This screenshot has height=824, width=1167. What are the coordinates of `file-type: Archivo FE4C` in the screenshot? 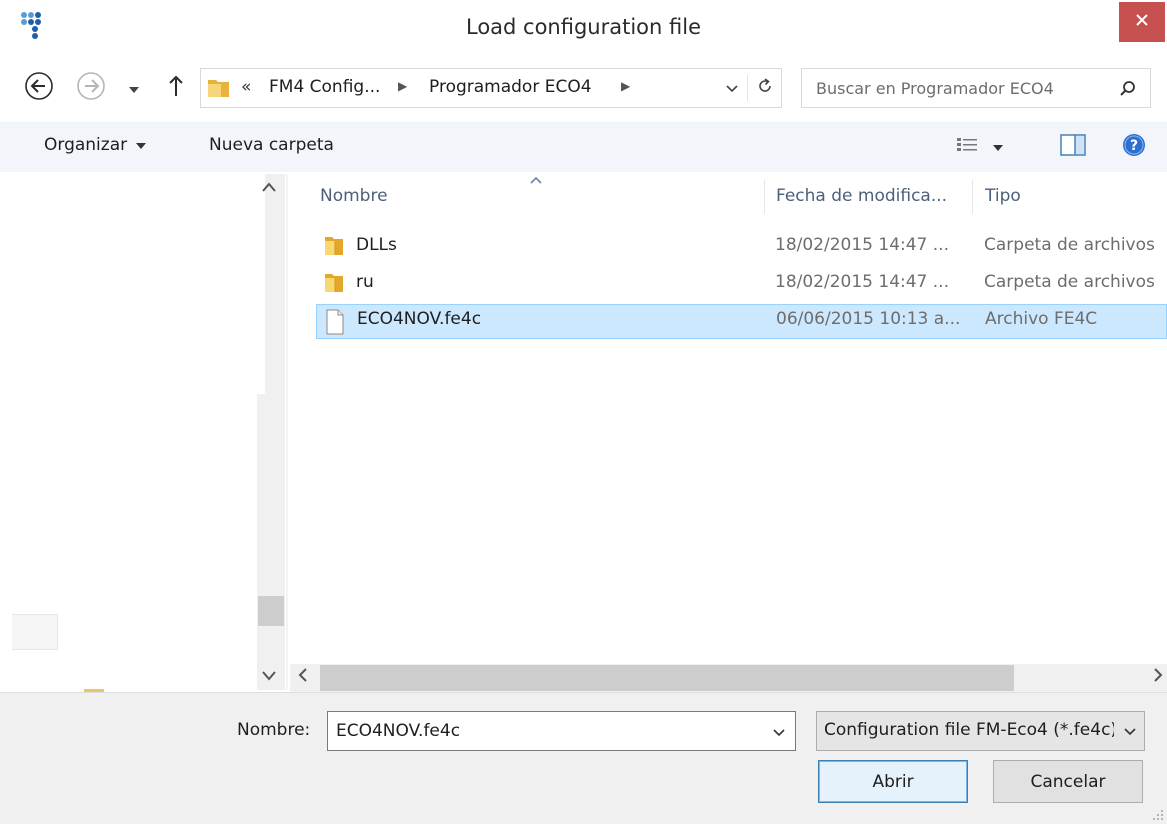 It's located at (1041, 319).